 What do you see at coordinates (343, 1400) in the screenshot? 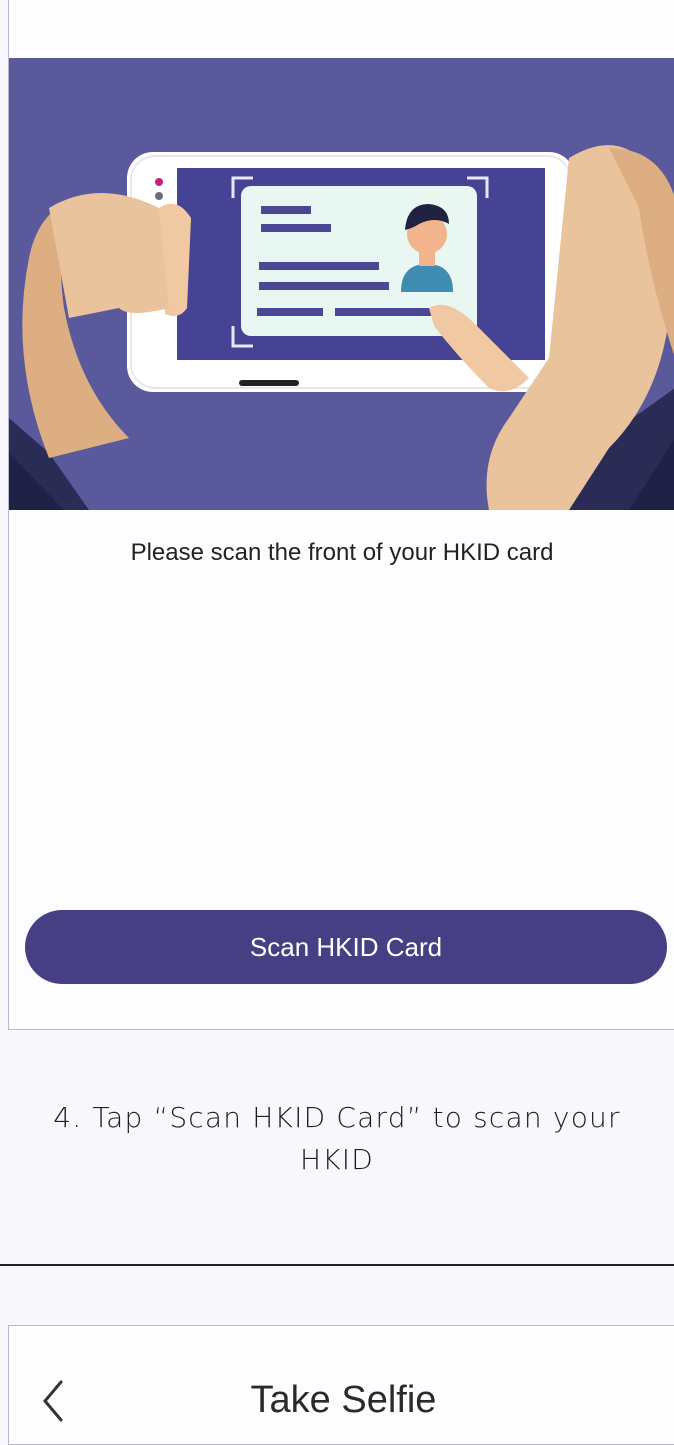
I see `page-title: Take Selfie` at bounding box center [343, 1400].